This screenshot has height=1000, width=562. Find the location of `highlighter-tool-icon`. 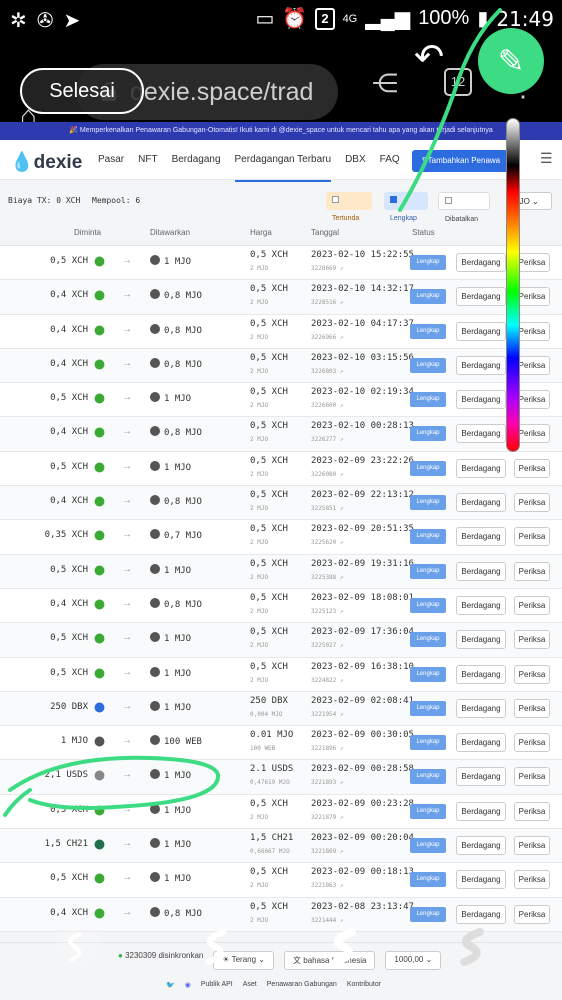

highlighter-tool-icon is located at coordinates (347, 947).